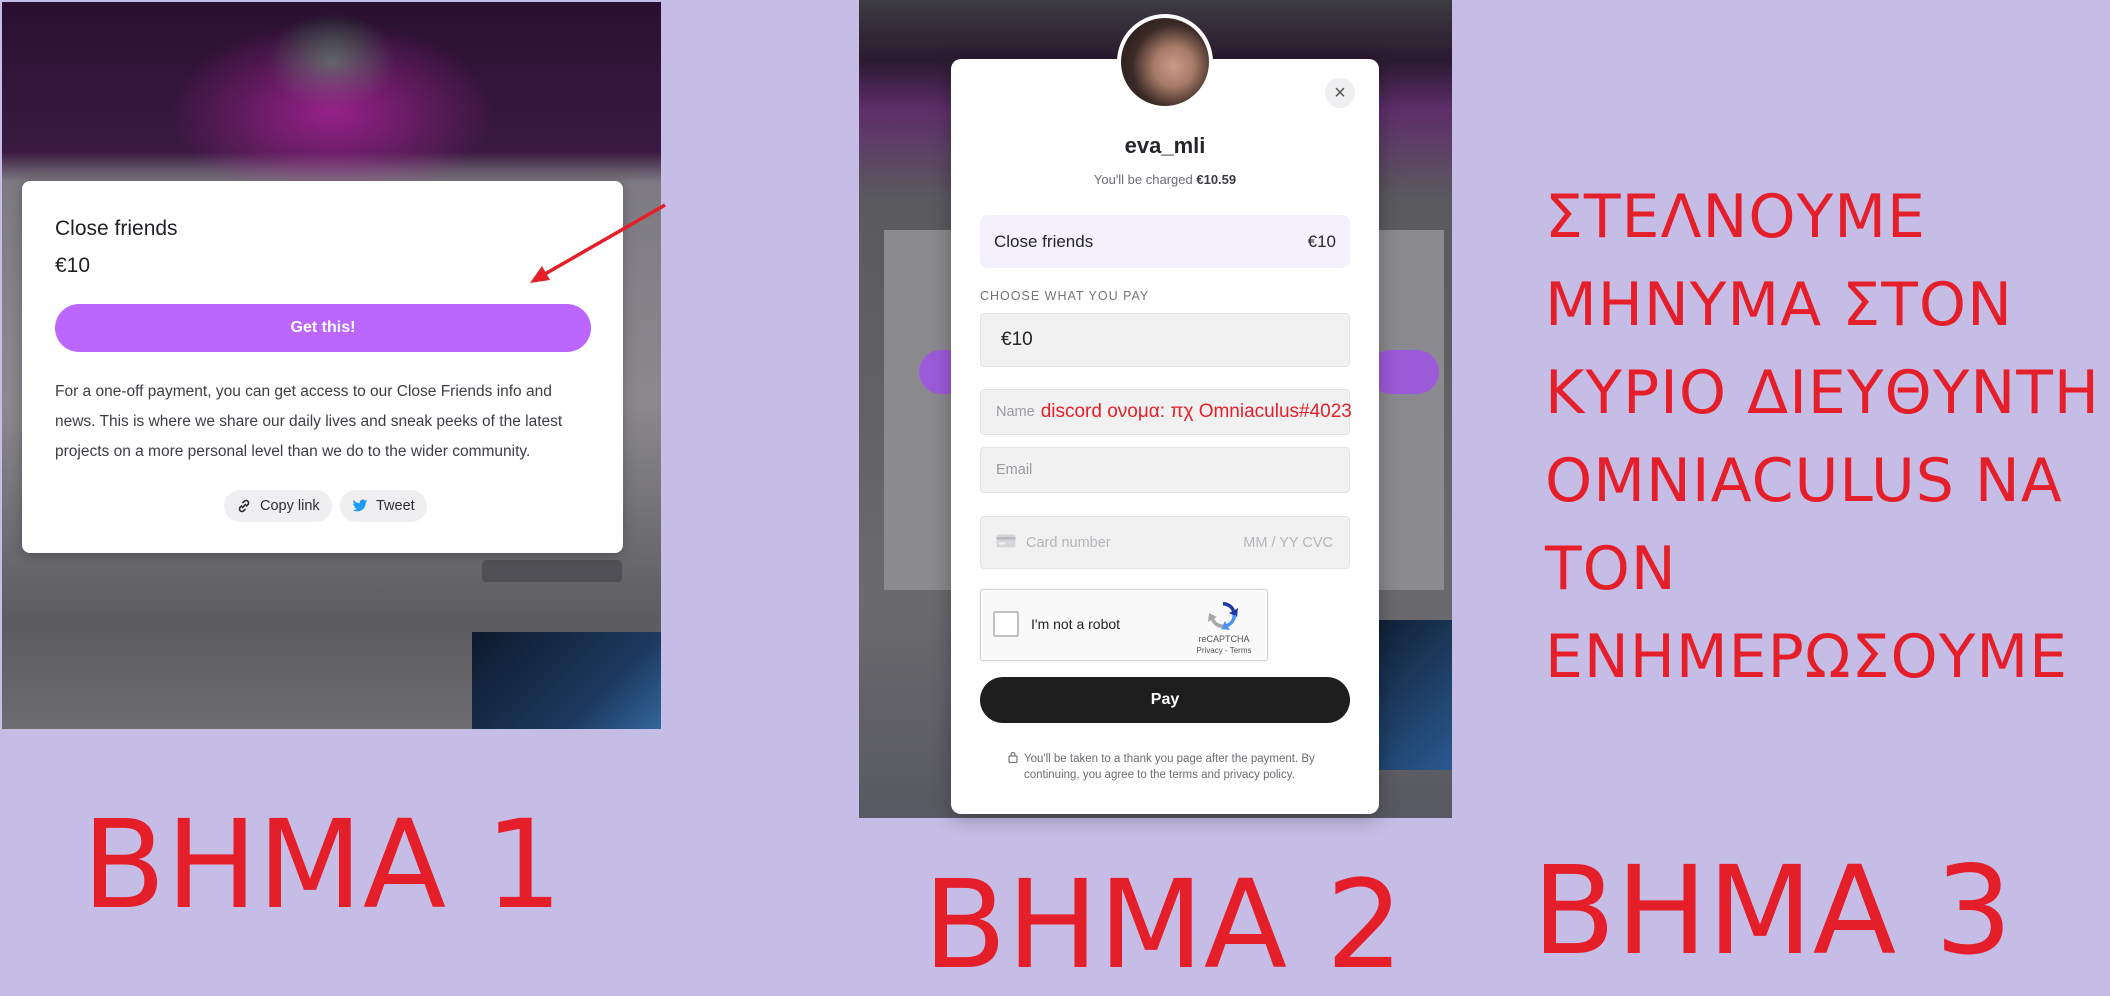  I want to click on recaptcha-label: I'm not a robot, so click(1076, 624).